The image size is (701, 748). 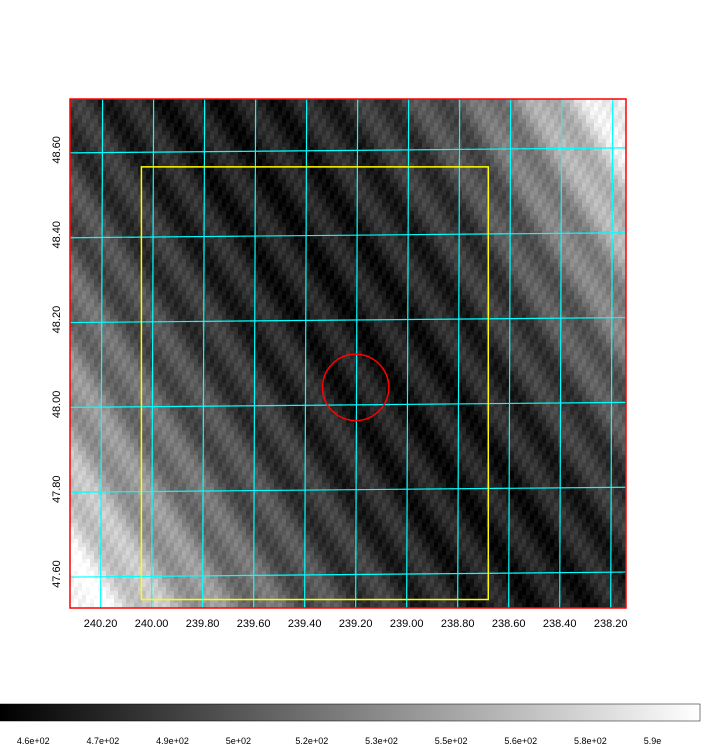 I want to click on y-tick-label: 48.20, so click(x=57, y=320).